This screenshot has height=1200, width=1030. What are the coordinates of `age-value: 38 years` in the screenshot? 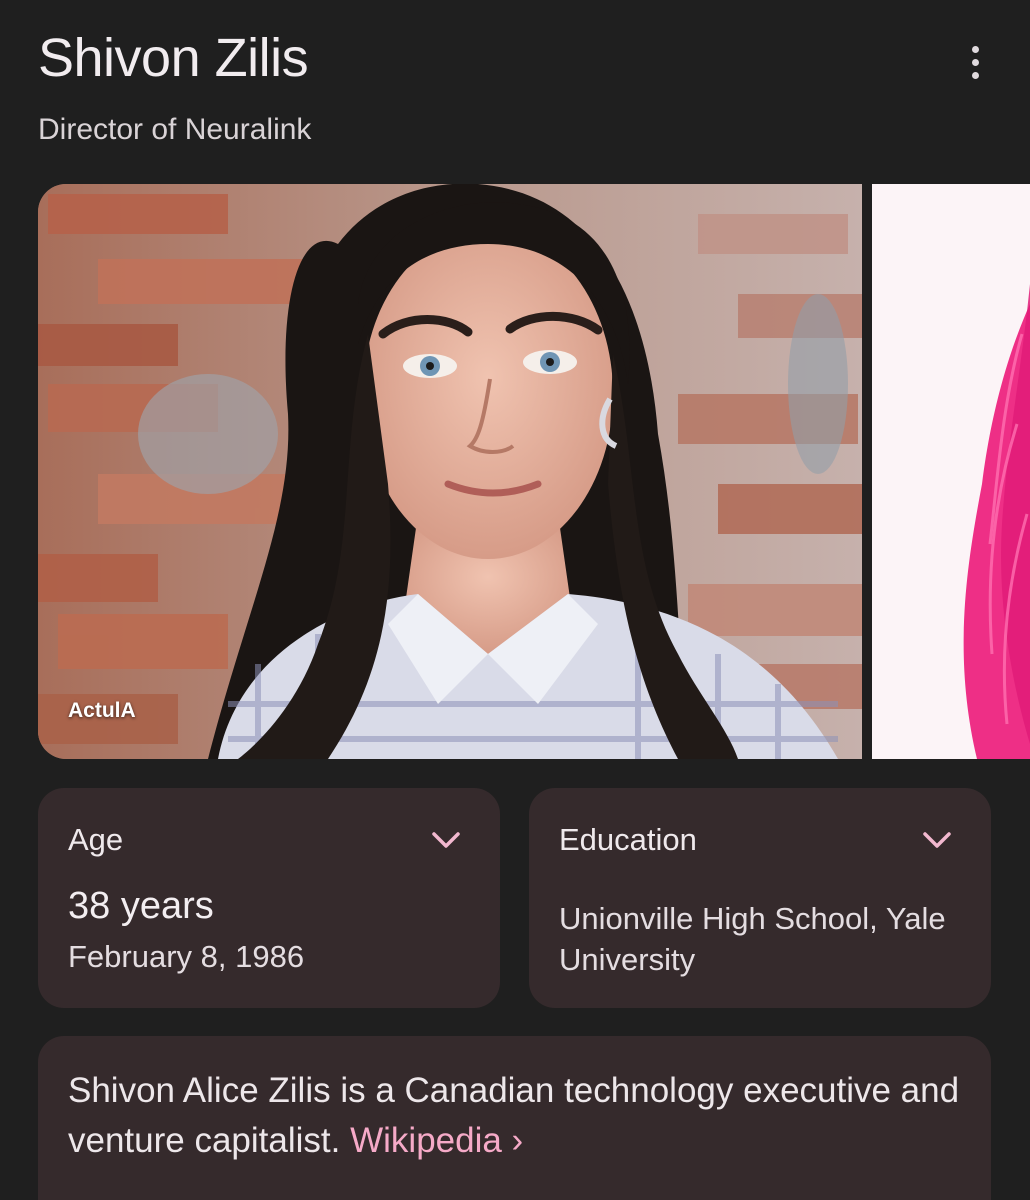 It's located at (141, 906).